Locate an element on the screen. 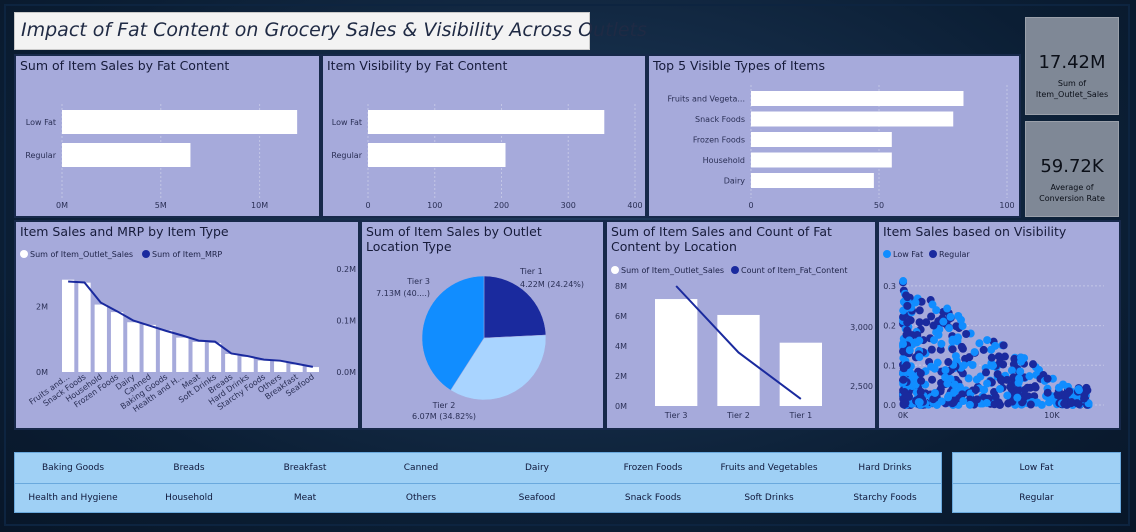 This screenshot has height=532, width=1136. slicer-option-health-and-hygiene: Health and Hygiene is located at coordinates (73, 498).